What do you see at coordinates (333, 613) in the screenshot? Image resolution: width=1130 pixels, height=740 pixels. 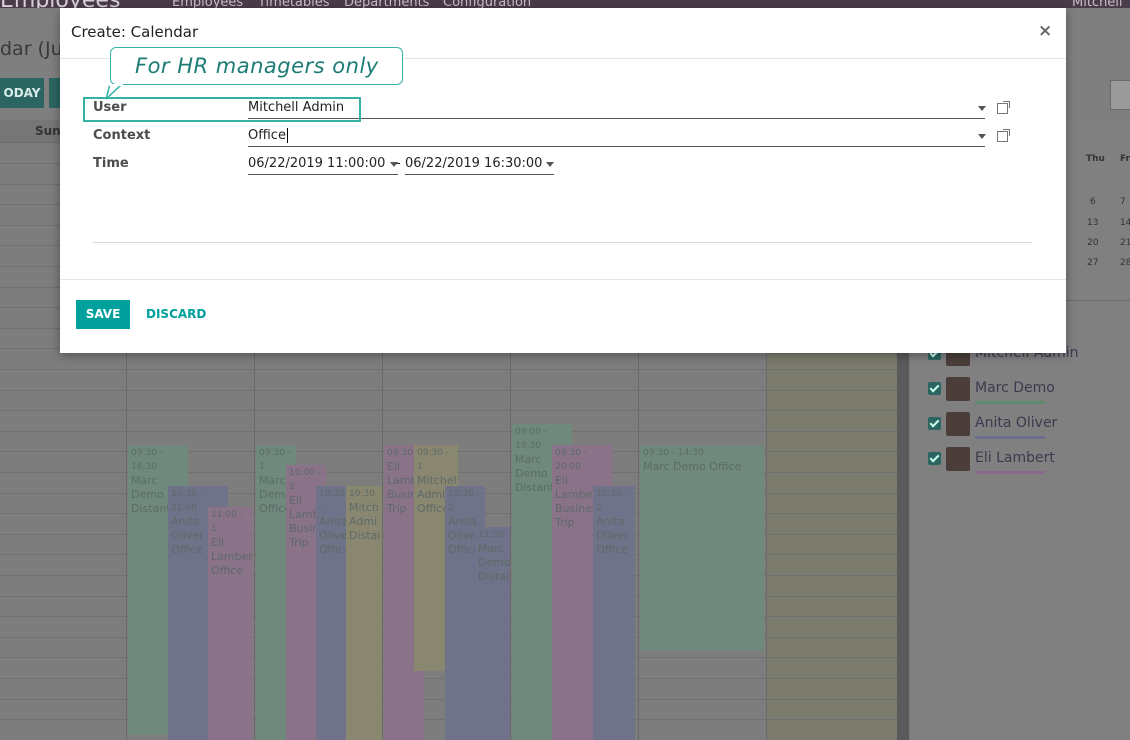 I see `event-block: 10:30 - Anita Oliver Office` at bounding box center [333, 613].